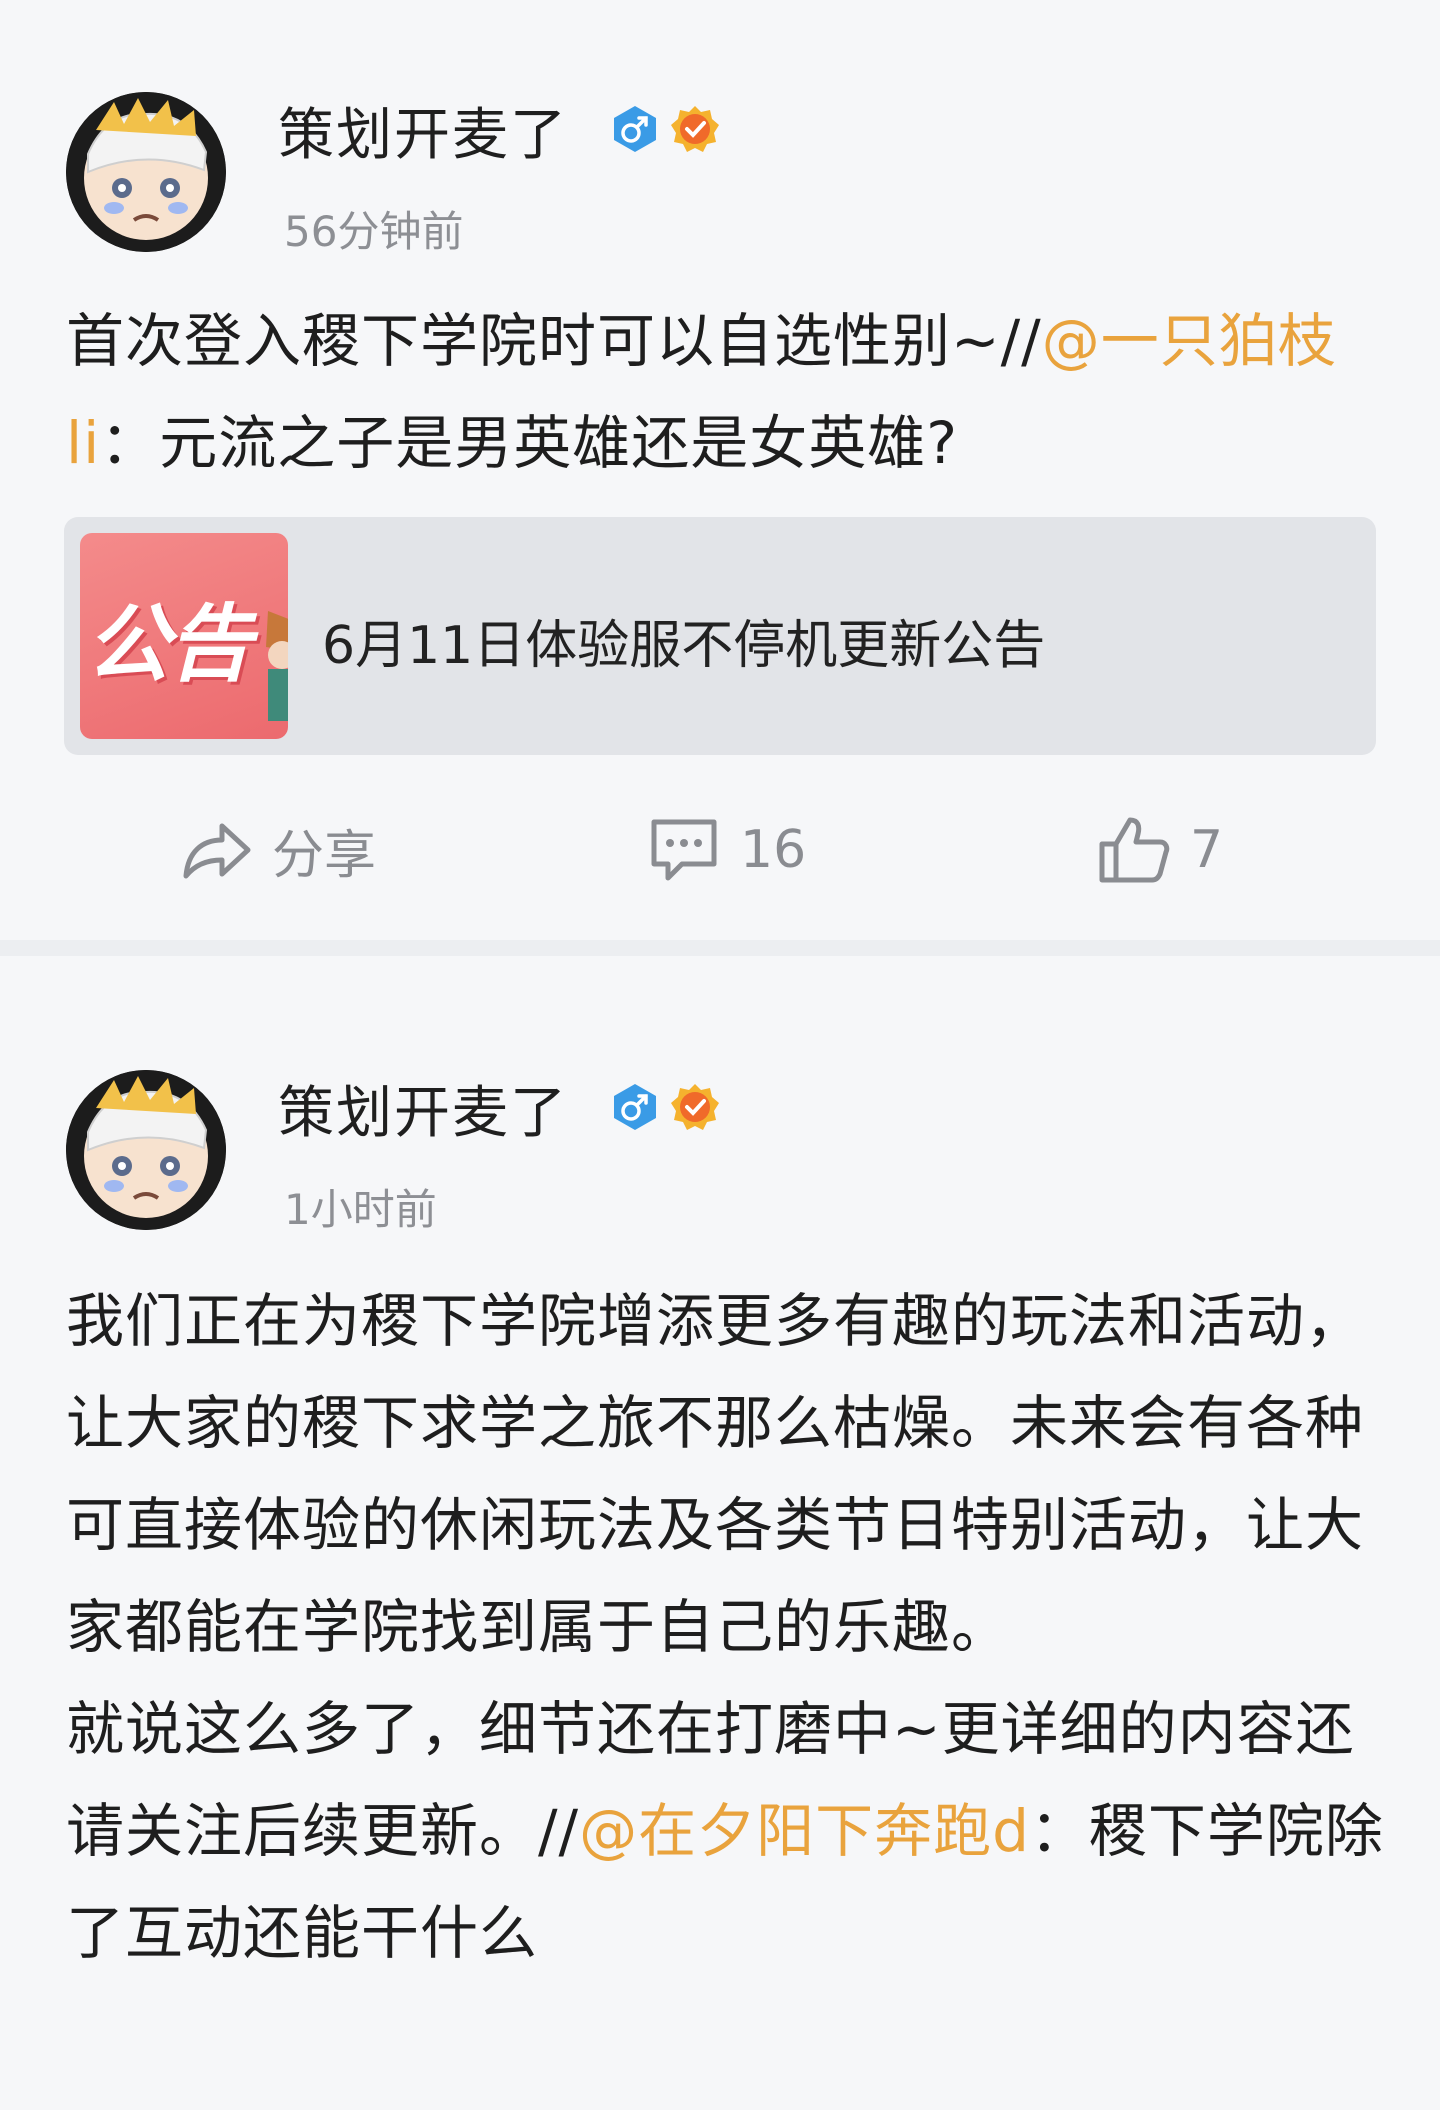  I want to click on post-timestamp: 1小时前, so click(360, 1209).